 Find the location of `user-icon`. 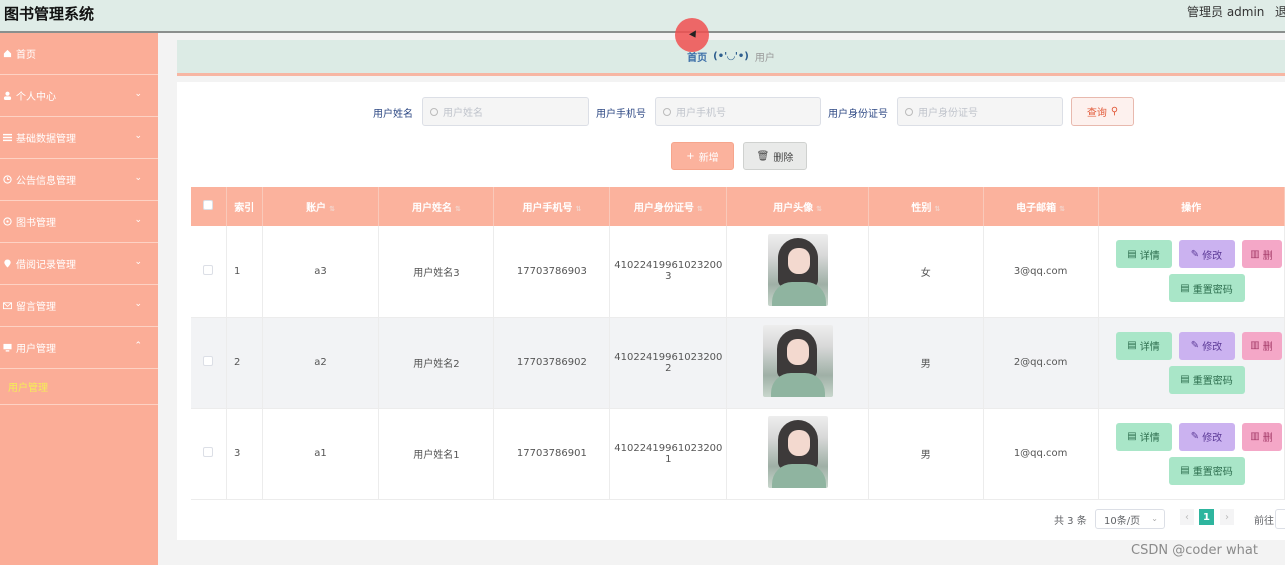

user-icon is located at coordinates (7, 96).